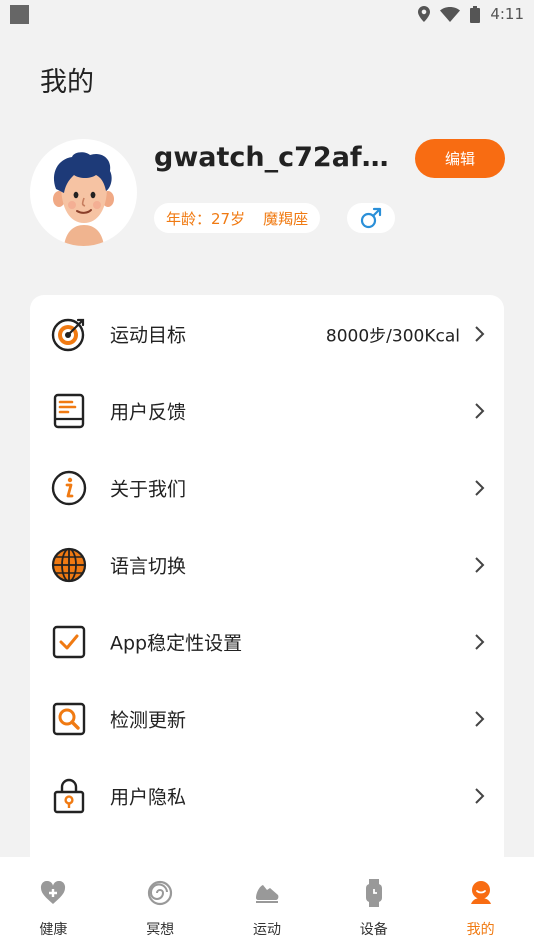 This screenshot has height=949, width=534. I want to click on menu-item-label: 用户隐私, so click(148, 797).